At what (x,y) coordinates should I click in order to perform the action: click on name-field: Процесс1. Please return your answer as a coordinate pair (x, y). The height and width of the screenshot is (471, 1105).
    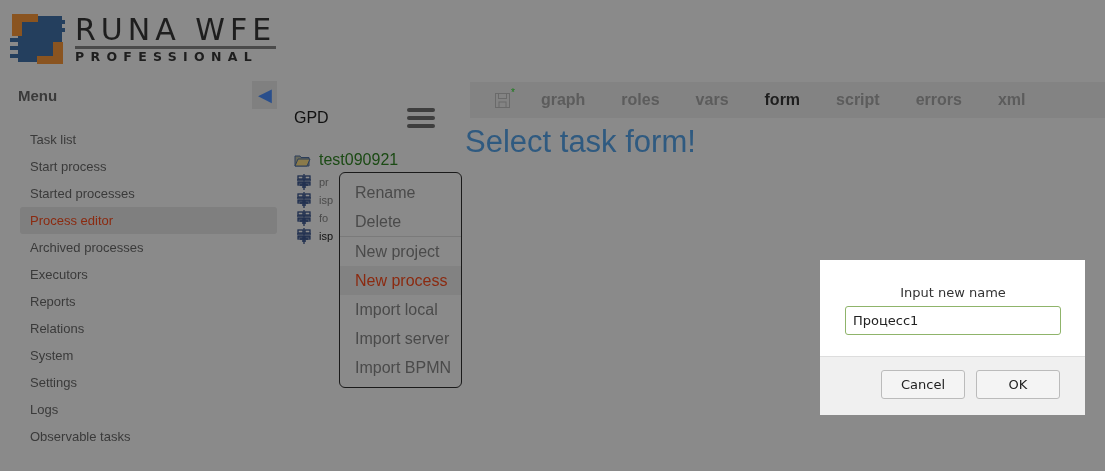
    Looking at the image, I should click on (953, 320).